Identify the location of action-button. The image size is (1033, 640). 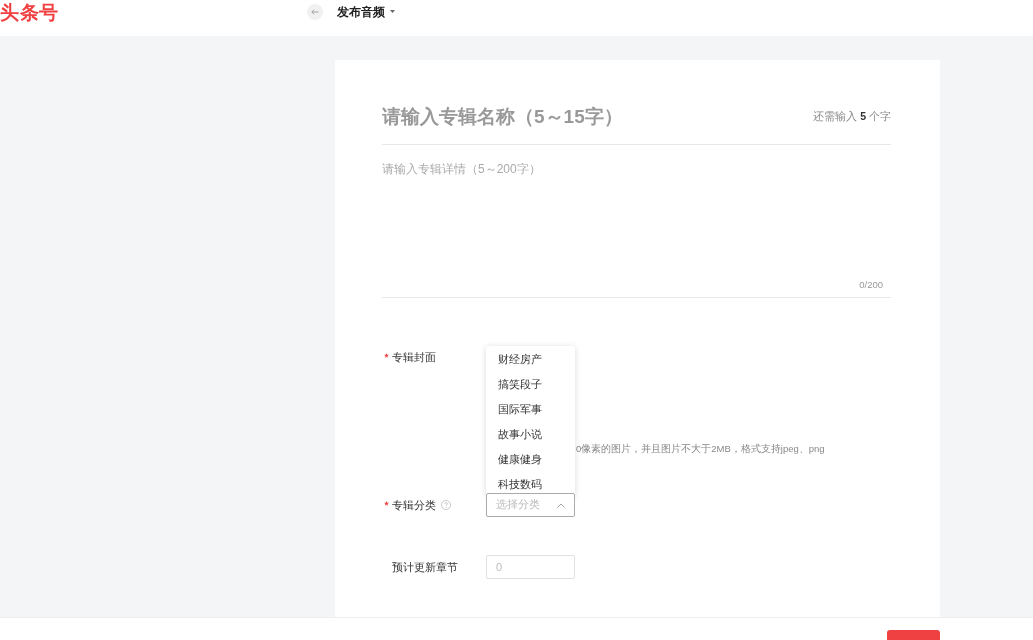
(913, 635).